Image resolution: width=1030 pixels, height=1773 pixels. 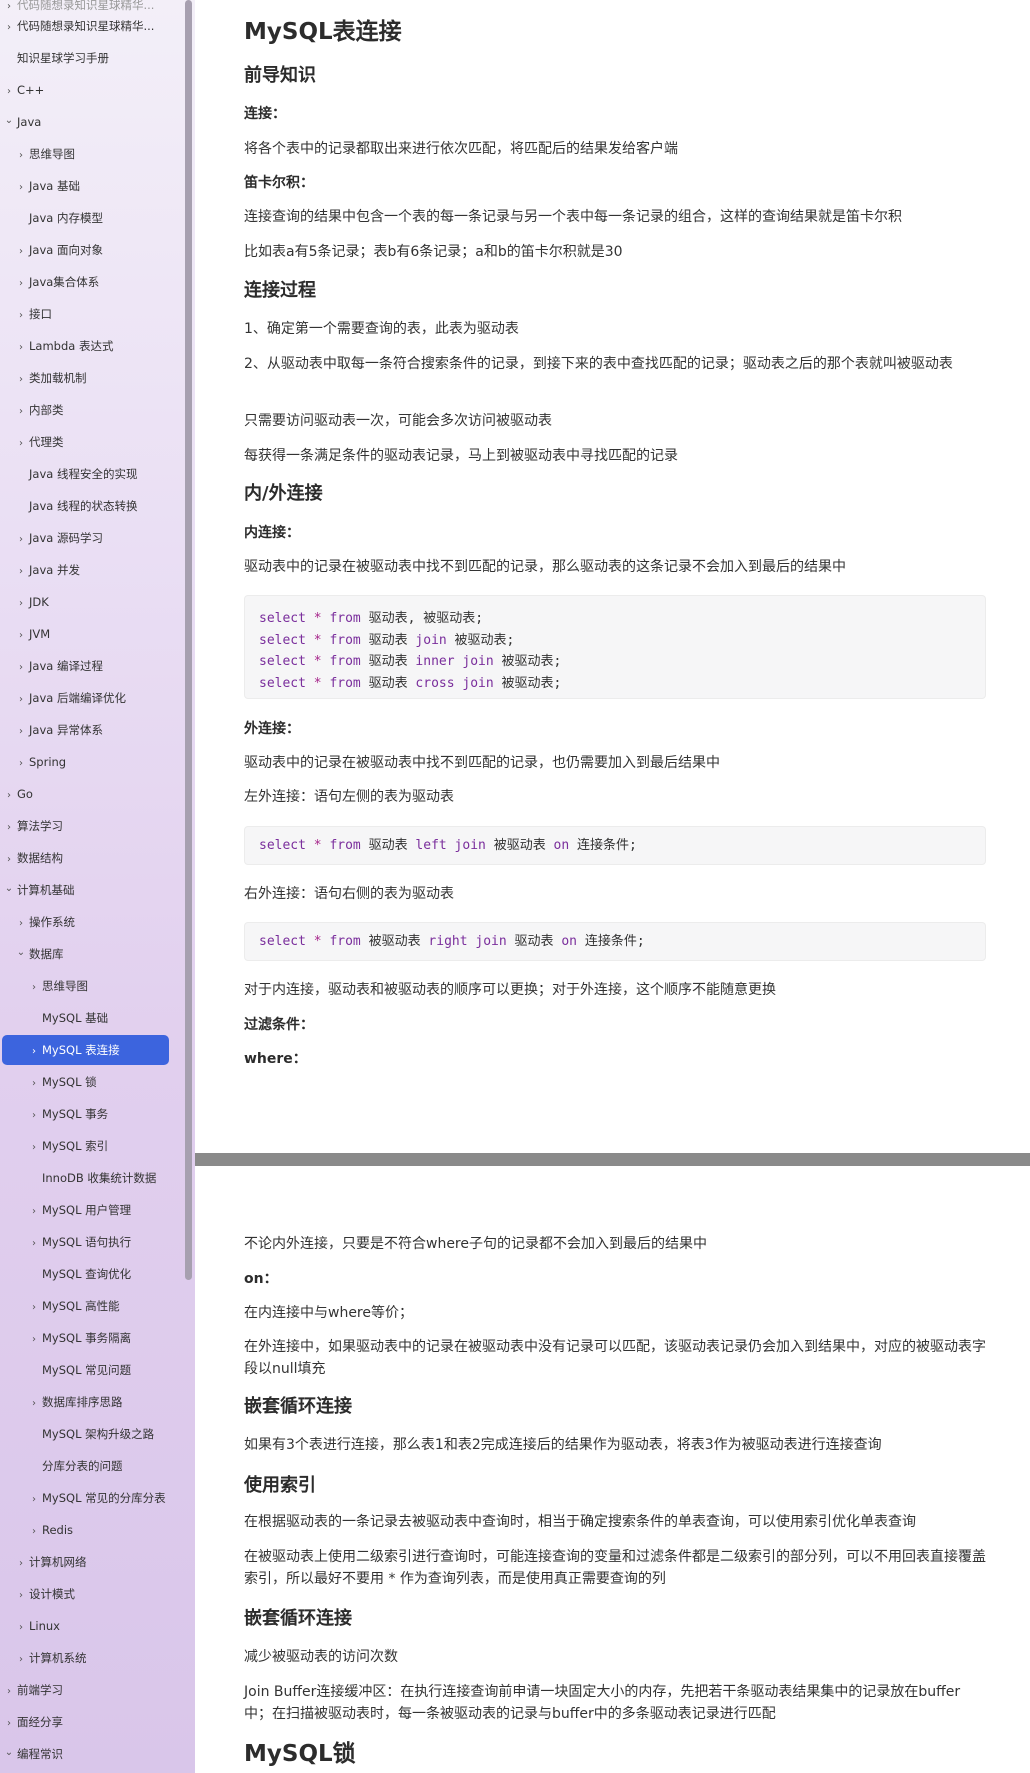 I want to click on sidebar-item: › 代理类, so click(x=89, y=442).